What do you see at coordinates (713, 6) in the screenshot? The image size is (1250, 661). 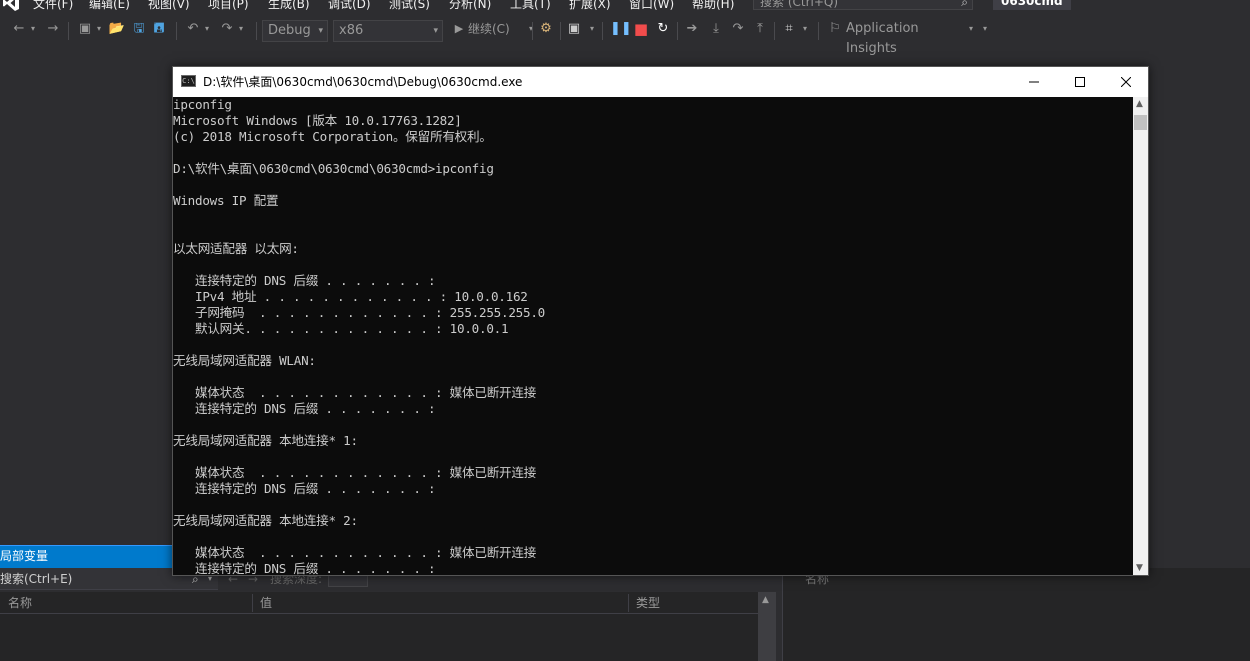 I see `menu-help: 帮助(H)` at bounding box center [713, 6].